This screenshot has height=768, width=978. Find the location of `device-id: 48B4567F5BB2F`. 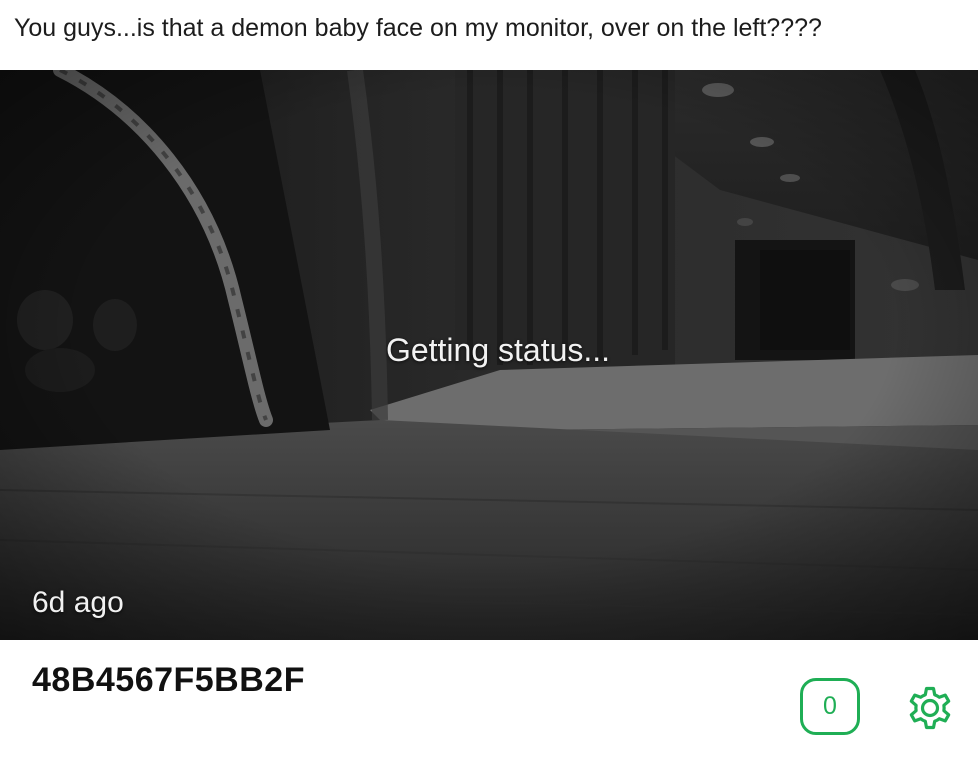

device-id: 48B4567F5BB2F is located at coordinates (168, 680).